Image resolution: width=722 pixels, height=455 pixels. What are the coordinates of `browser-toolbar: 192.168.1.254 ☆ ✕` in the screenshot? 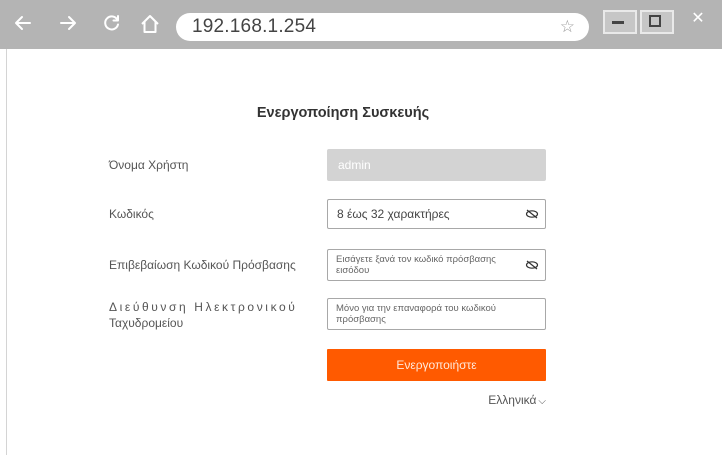 It's located at (361, 24).